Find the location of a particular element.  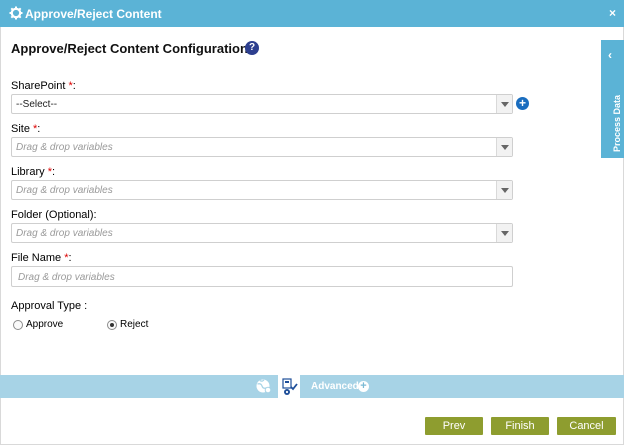

prev-button: Prev is located at coordinates (454, 426).